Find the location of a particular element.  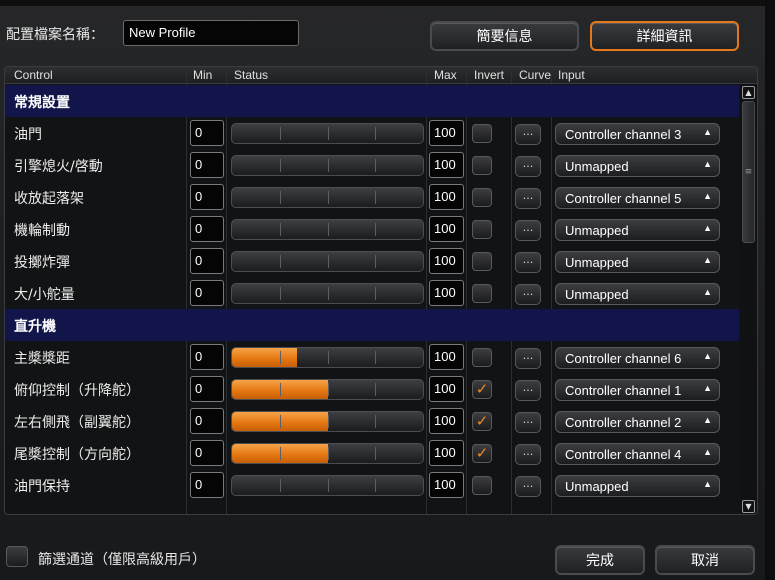

profile-name-input: New Profile is located at coordinates (211, 33).